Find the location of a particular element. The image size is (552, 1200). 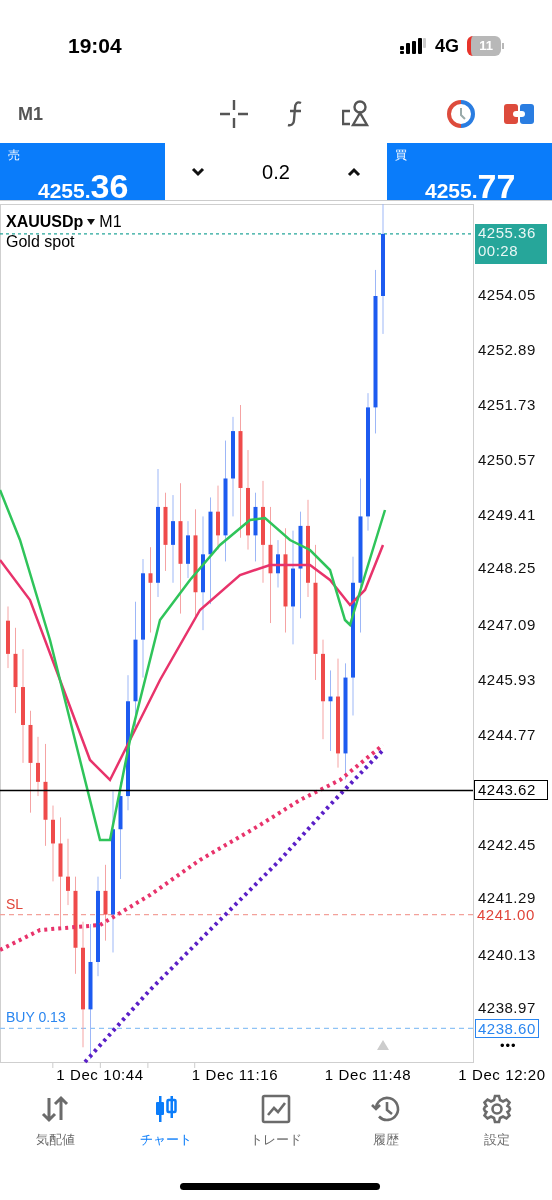

settings-icon is located at coordinates (496, 1109).